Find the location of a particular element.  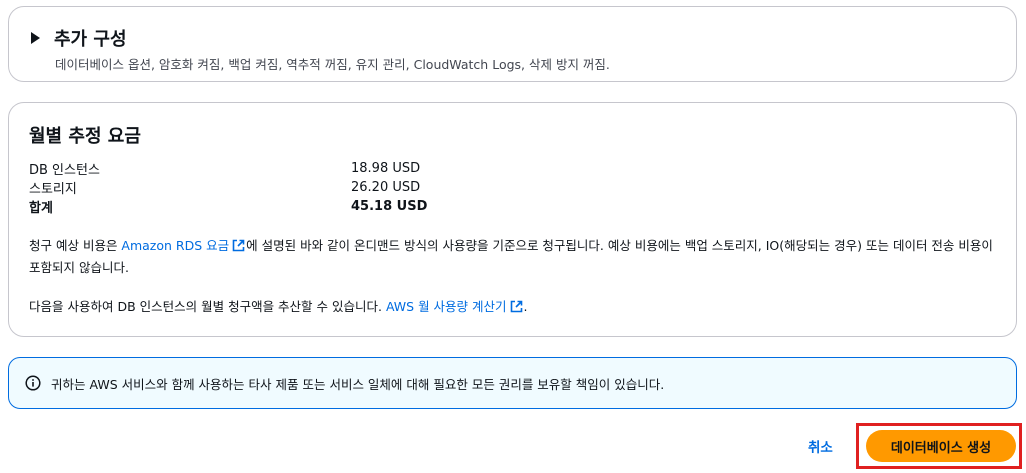

additional-config-expander: 추가 구성 is located at coordinates (78, 38).